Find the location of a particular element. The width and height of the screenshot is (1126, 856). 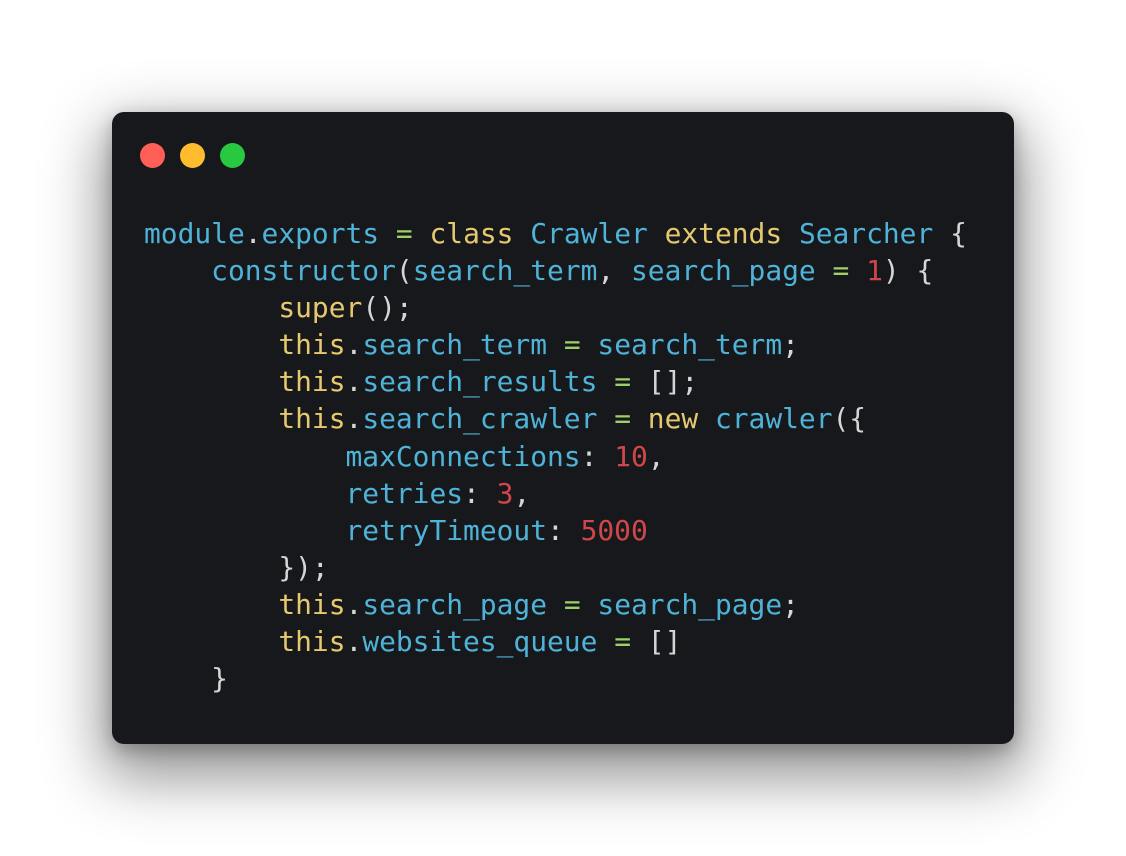

close-button is located at coordinates (152, 155).